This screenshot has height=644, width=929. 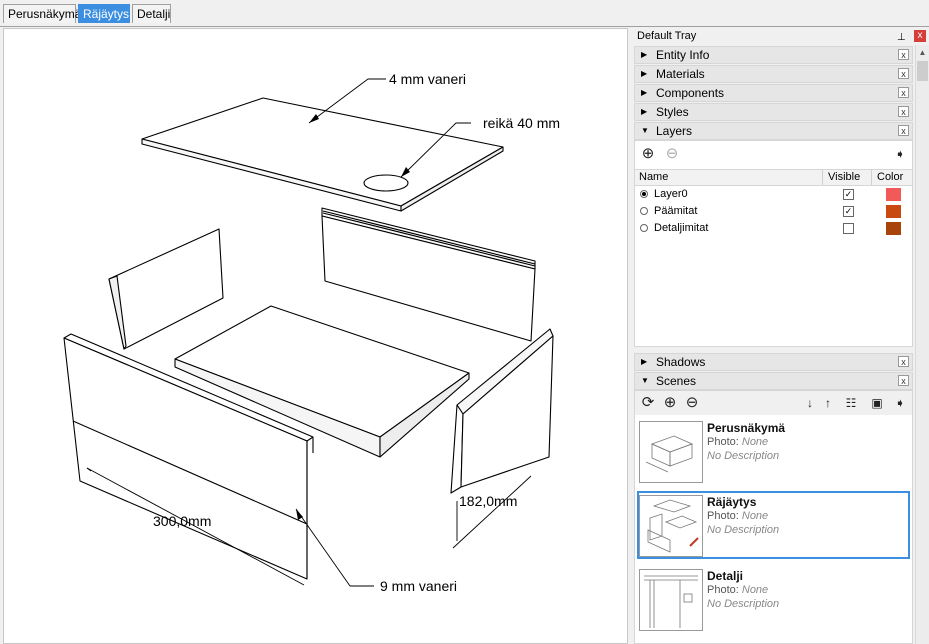 I want to click on panel-components: ▶ Components x, so click(x=773, y=93).